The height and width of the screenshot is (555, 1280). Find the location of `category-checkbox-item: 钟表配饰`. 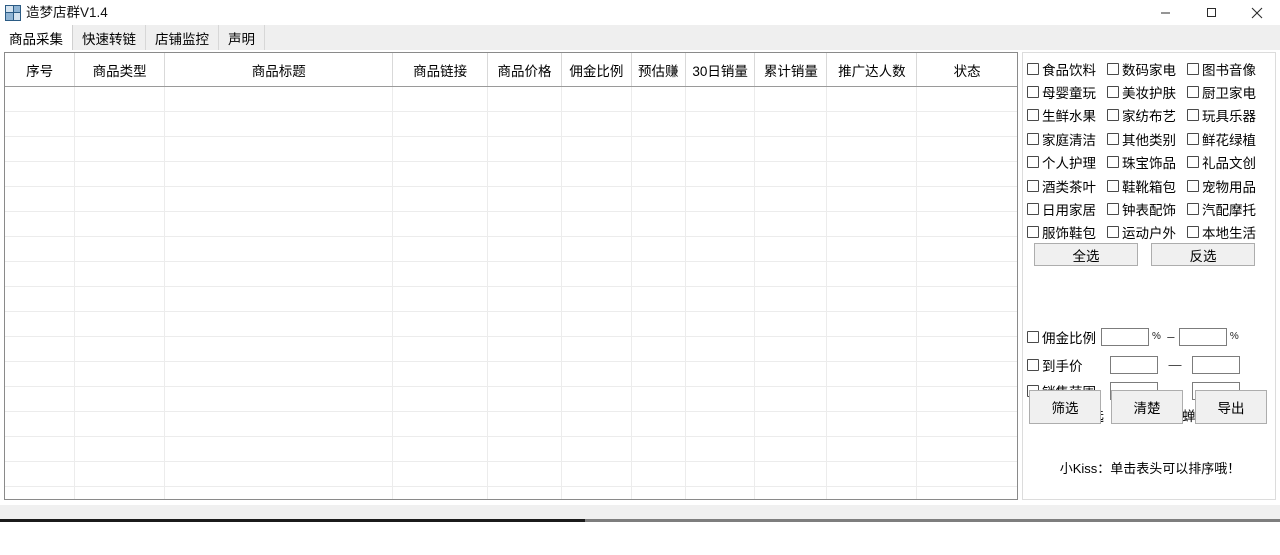

category-checkbox-item: 钟表配饰 is located at coordinates (1147, 208).